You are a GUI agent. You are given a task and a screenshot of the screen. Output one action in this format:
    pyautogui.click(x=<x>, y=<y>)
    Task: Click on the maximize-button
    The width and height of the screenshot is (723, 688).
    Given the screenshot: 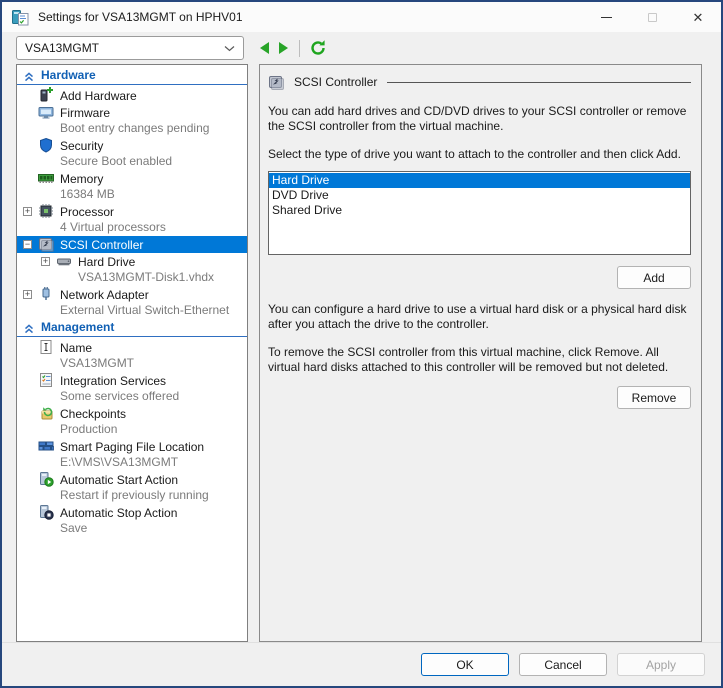 What is the action you would take?
    pyautogui.click(x=652, y=17)
    